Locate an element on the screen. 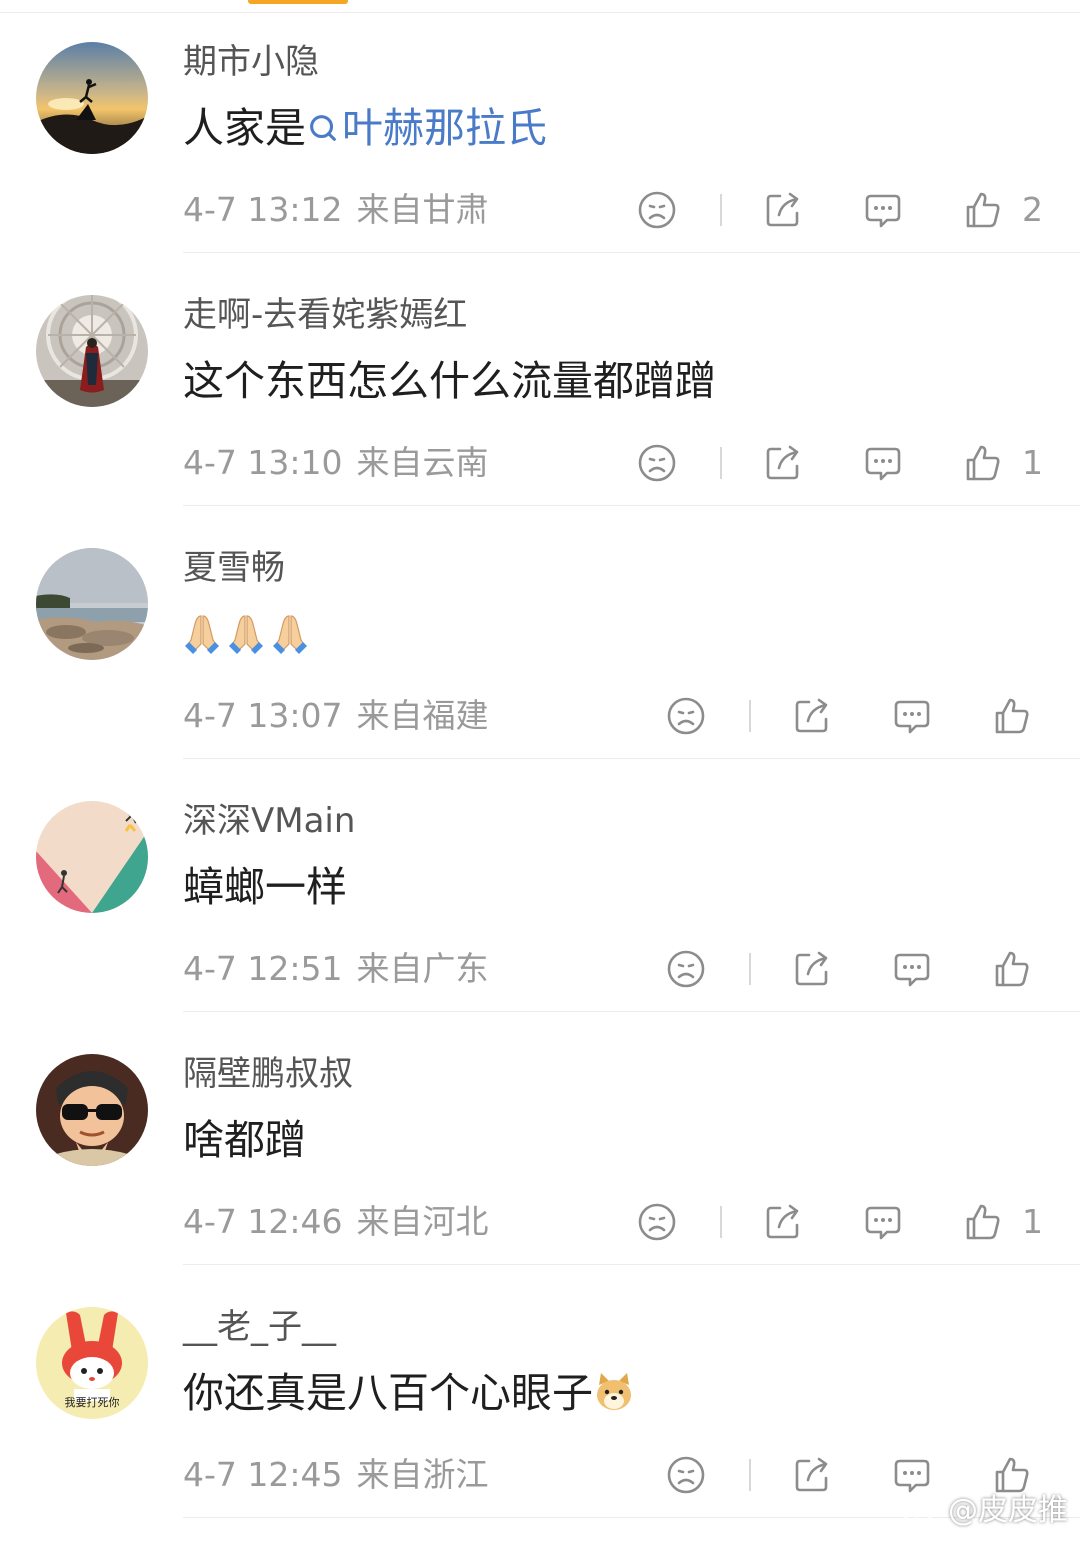  avatar-caption: 我要打死你 is located at coordinates (92, 1402).